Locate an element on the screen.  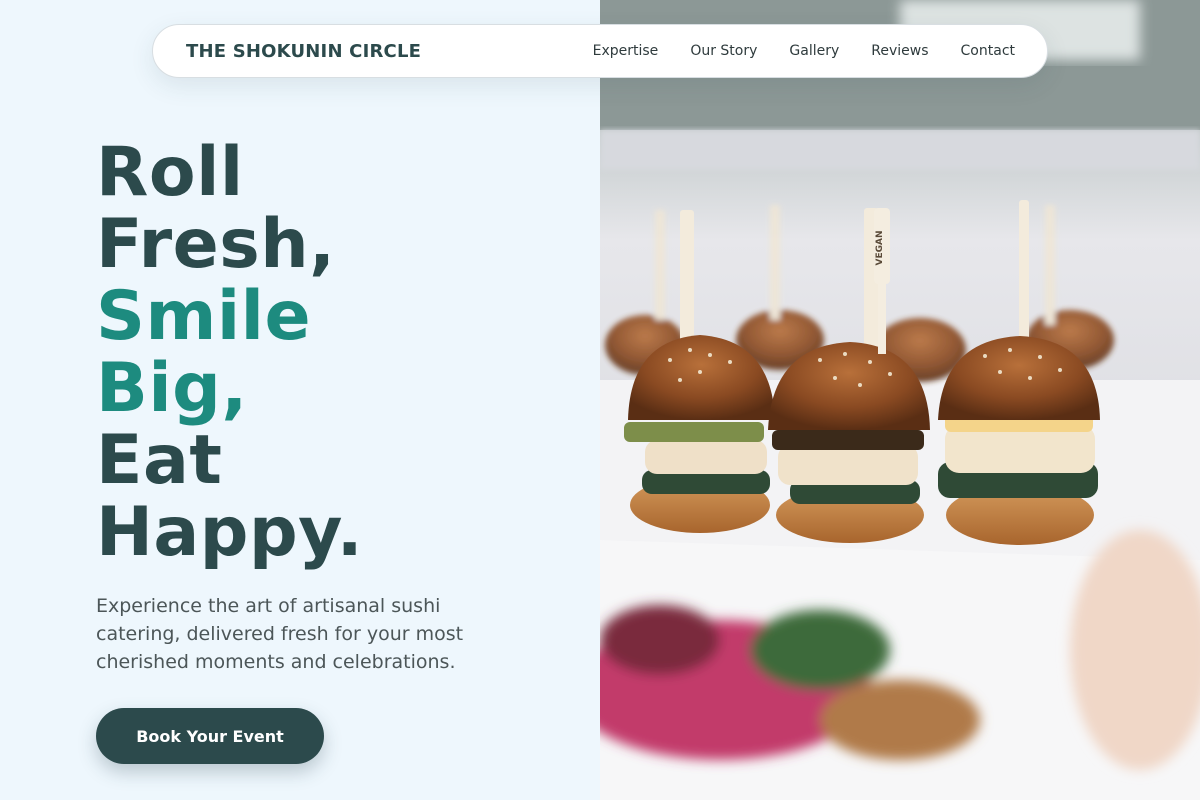
nav-link-our-story: Our Story is located at coordinates (723, 51).